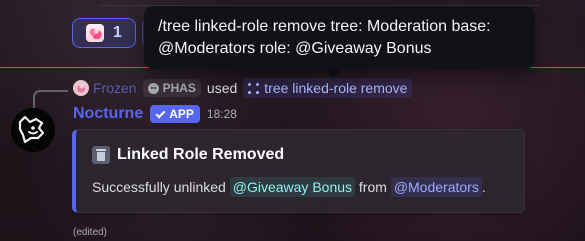  What do you see at coordinates (179, 88) in the screenshot?
I see `server-tag-label: PHAS` at bounding box center [179, 88].